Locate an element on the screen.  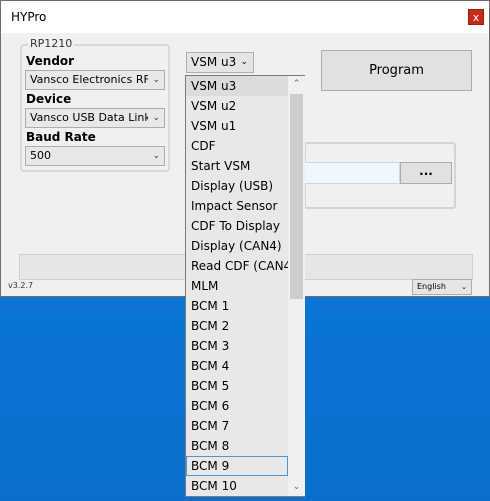
dropdown-item: BCM 4 is located at coordinates (237, 366).